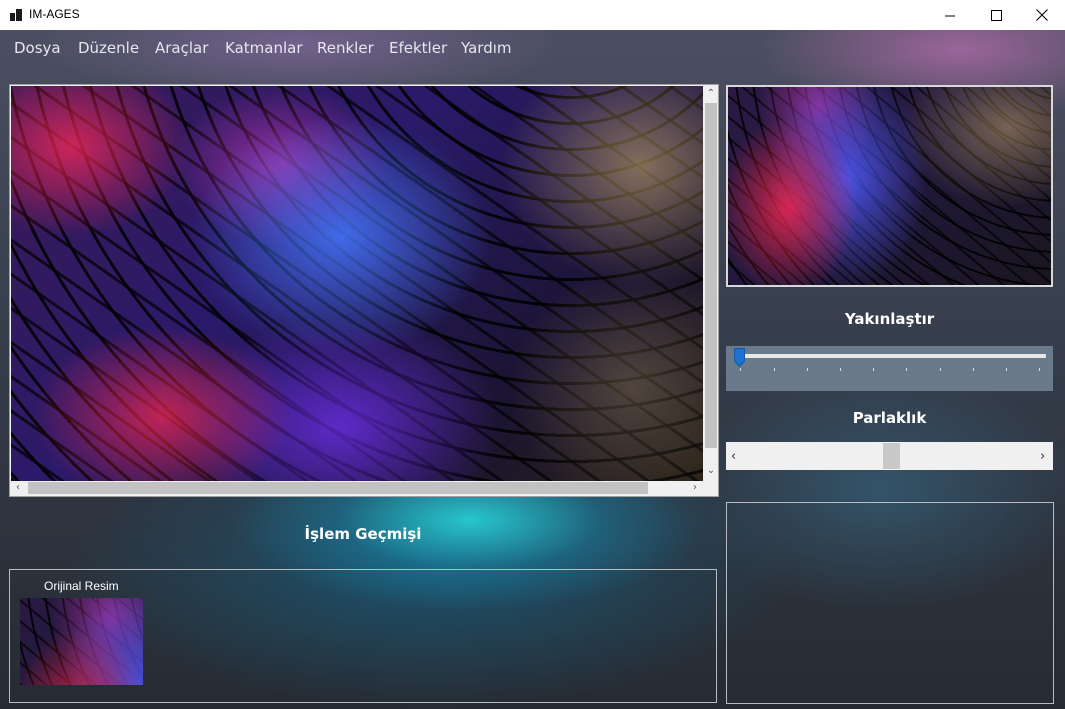 This screenshot has width=1065, height=709. I want to click on vertical-scroll-thumb, so click(711, 275).